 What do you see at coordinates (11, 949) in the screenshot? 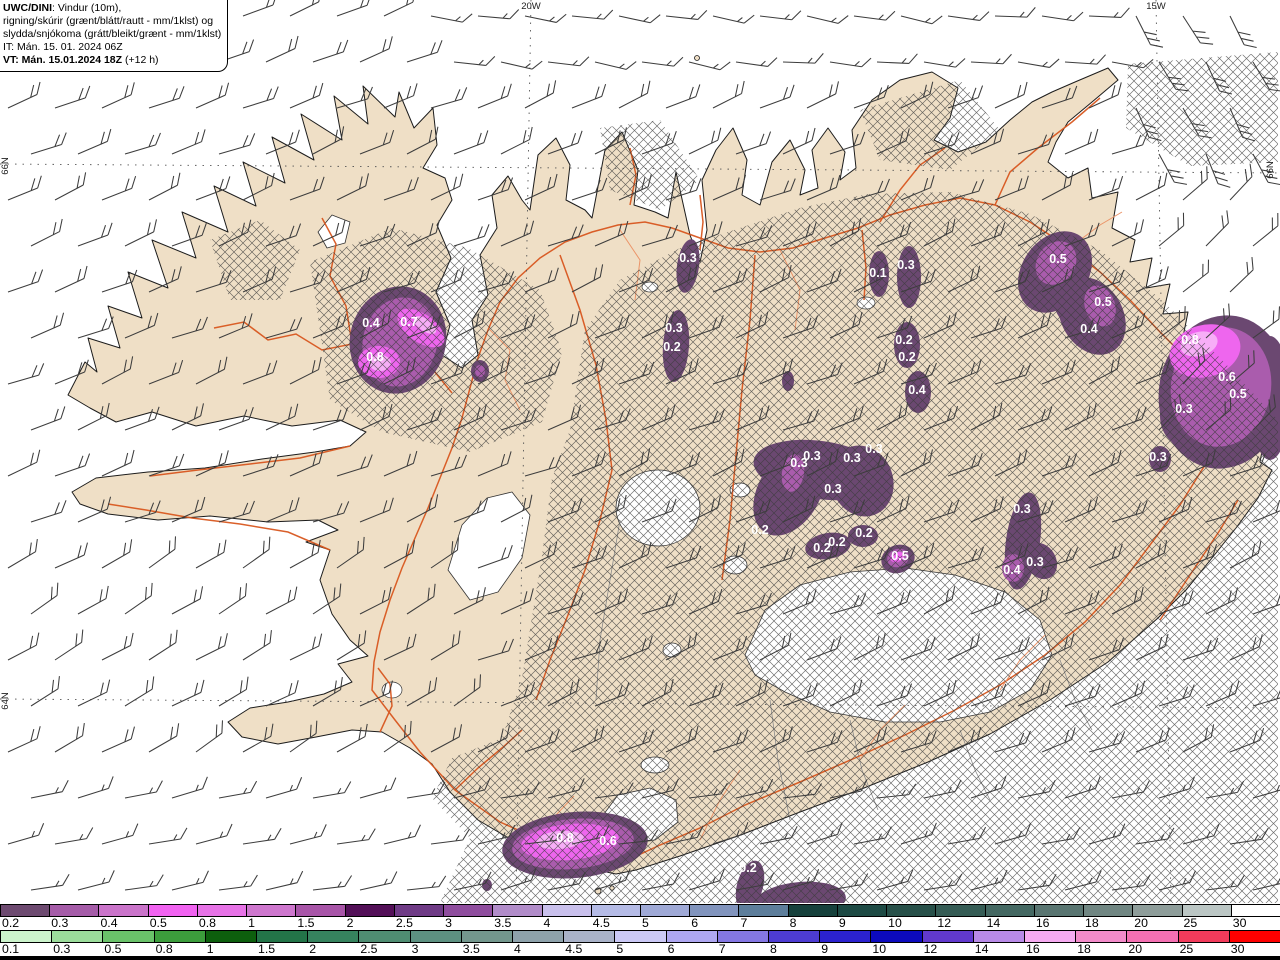
I see `colorbar-tick-label: 0.1` at bounding box center [11, 949].